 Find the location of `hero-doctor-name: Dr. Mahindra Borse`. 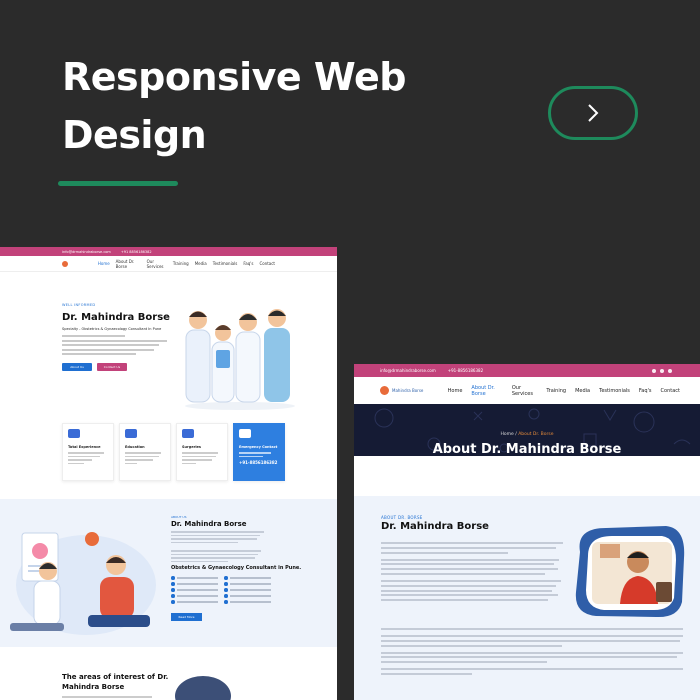

hero-doctor-name: Dr. Mahindra Borse is located at coordinates (116, 317).